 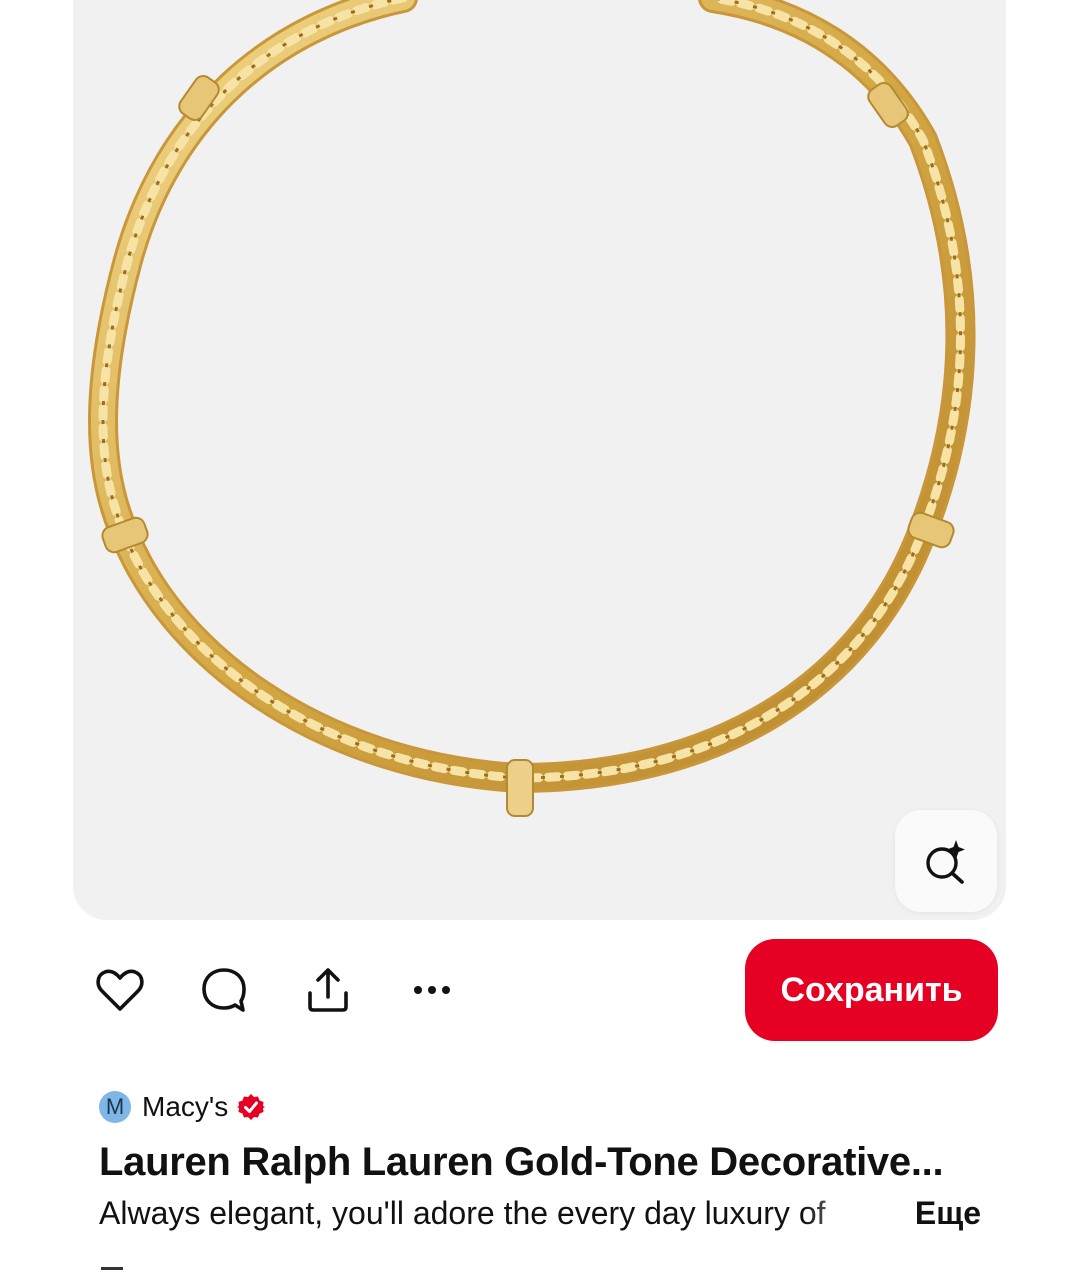 I want to click on more-options-button, so click(x=432, y=990).